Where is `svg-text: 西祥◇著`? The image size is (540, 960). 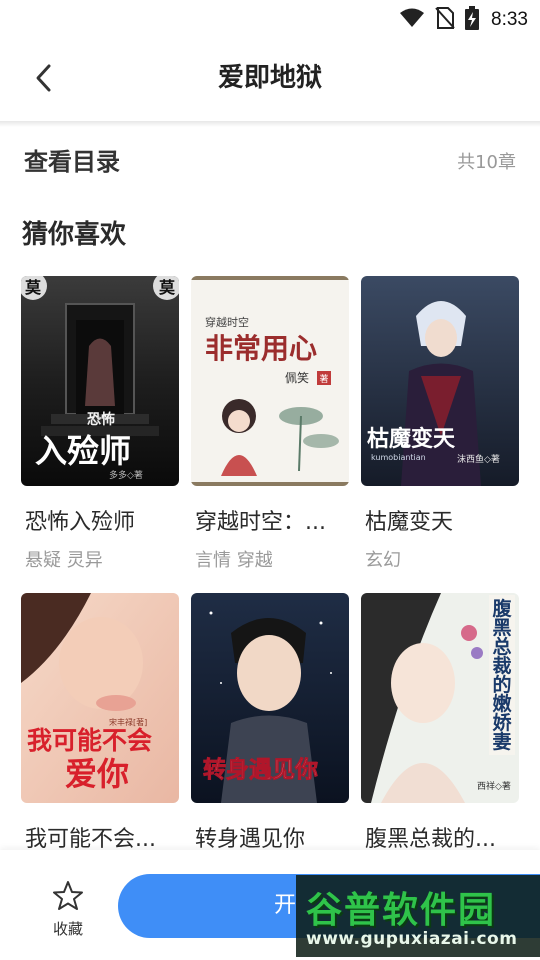 svg-text: 西祥◇著 is located at coordinates (494, 786).